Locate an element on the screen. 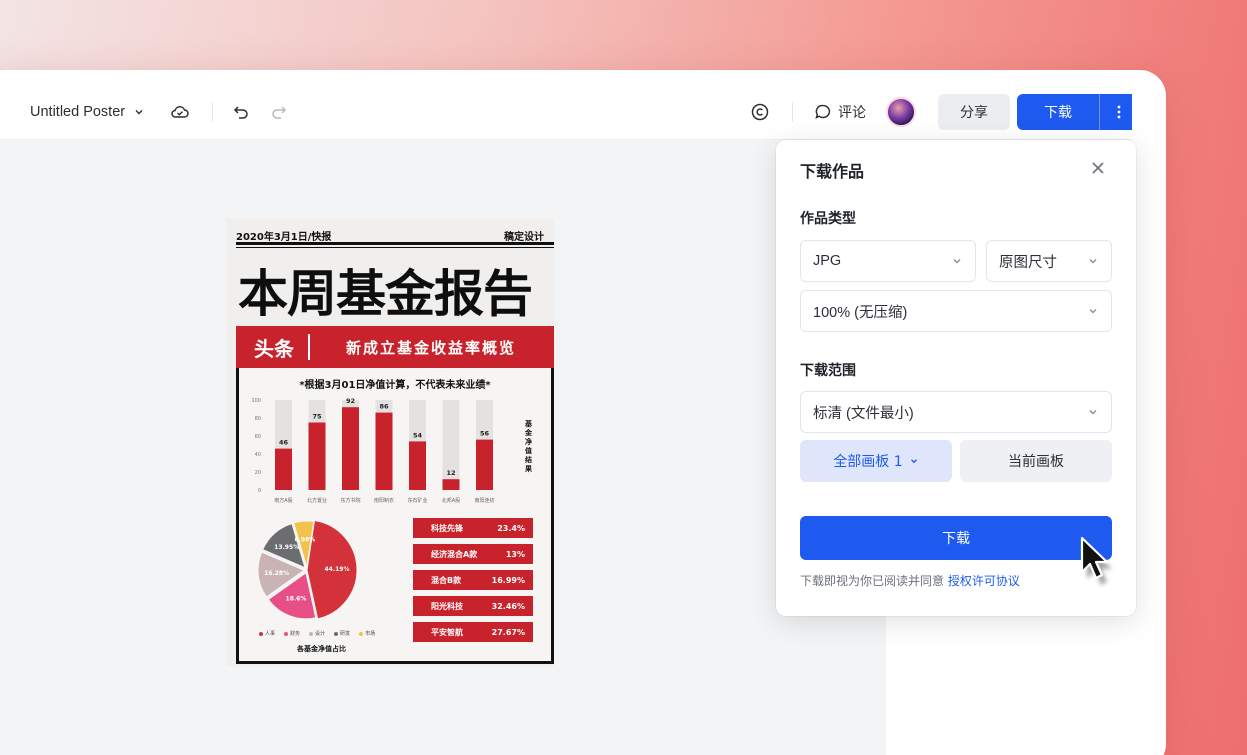 The image size is (1247, 755). size-value: 原图尺寸 is located at coordinates (1028, 262).